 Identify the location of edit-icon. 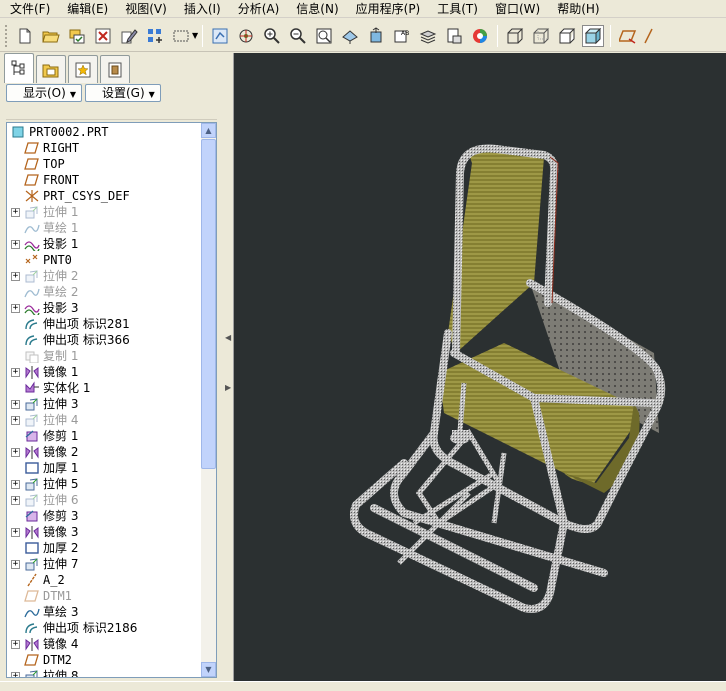
(129, 36).